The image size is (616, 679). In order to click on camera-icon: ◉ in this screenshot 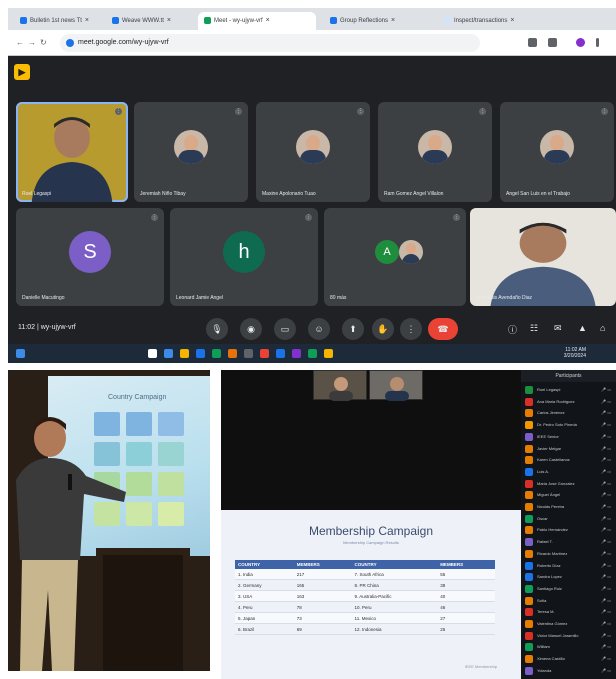, I will do `click(251, 329)`.